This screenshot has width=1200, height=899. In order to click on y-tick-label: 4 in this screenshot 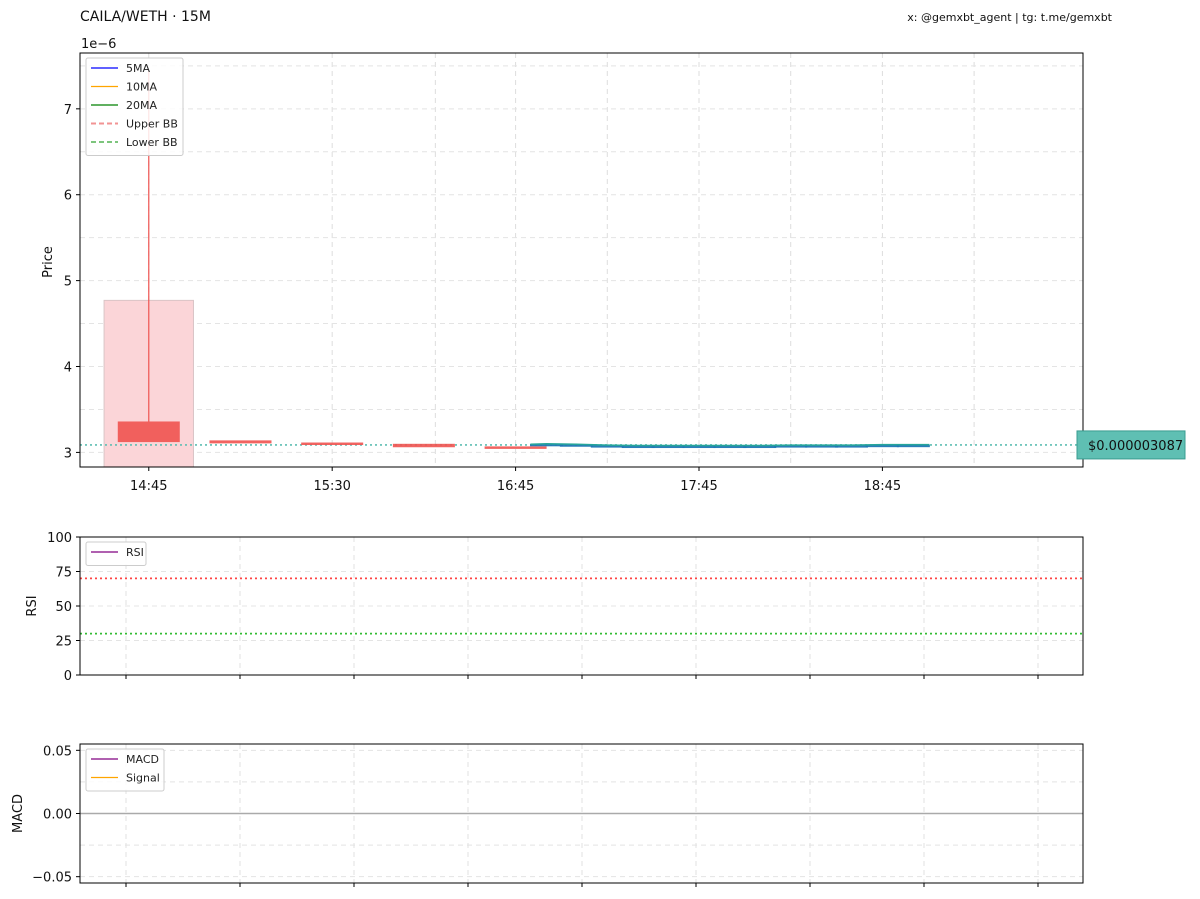, I will do `click(68, 368)`.